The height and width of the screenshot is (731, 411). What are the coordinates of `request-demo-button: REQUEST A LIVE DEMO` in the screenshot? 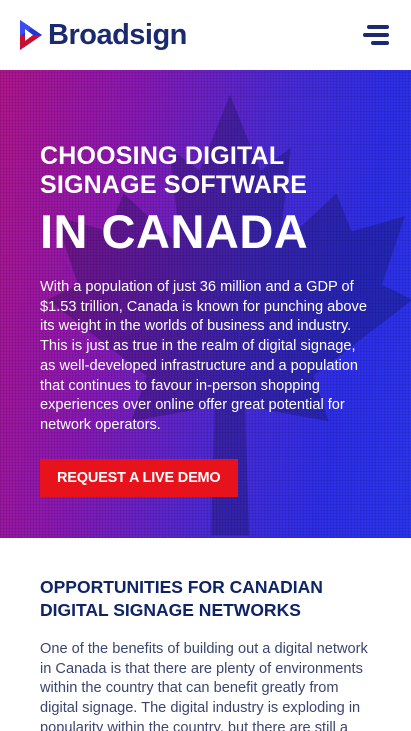 It's located at (139, 477).